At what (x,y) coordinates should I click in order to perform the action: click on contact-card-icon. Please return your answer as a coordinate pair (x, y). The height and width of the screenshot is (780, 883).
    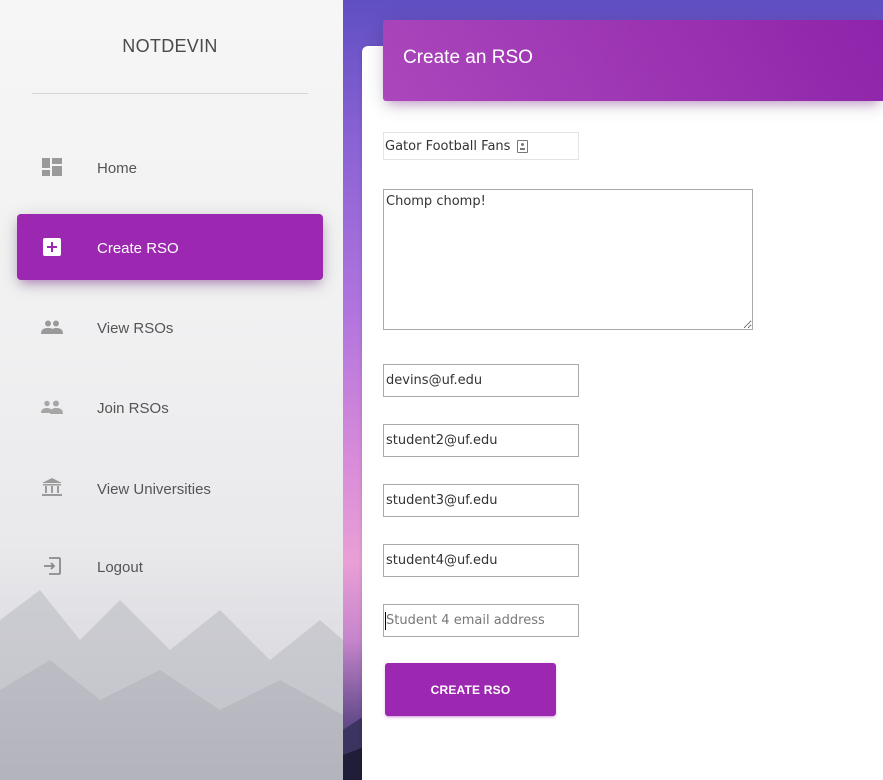
    Looking at the image, I should click on (523, 146).